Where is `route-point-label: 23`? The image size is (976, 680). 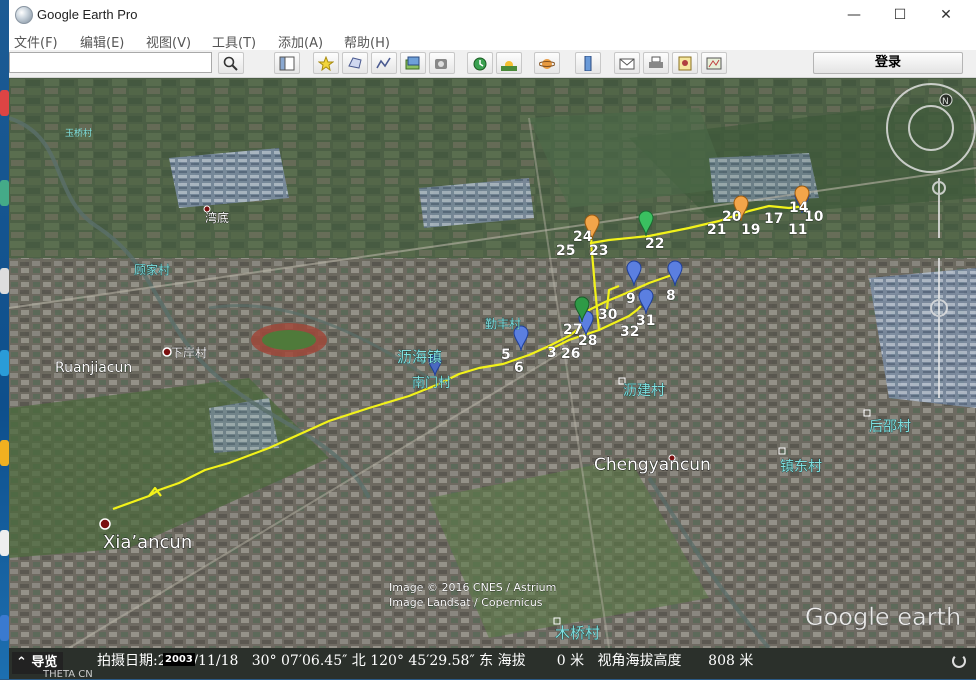
route-point-label: 23 is located at coordinates (598, 251).